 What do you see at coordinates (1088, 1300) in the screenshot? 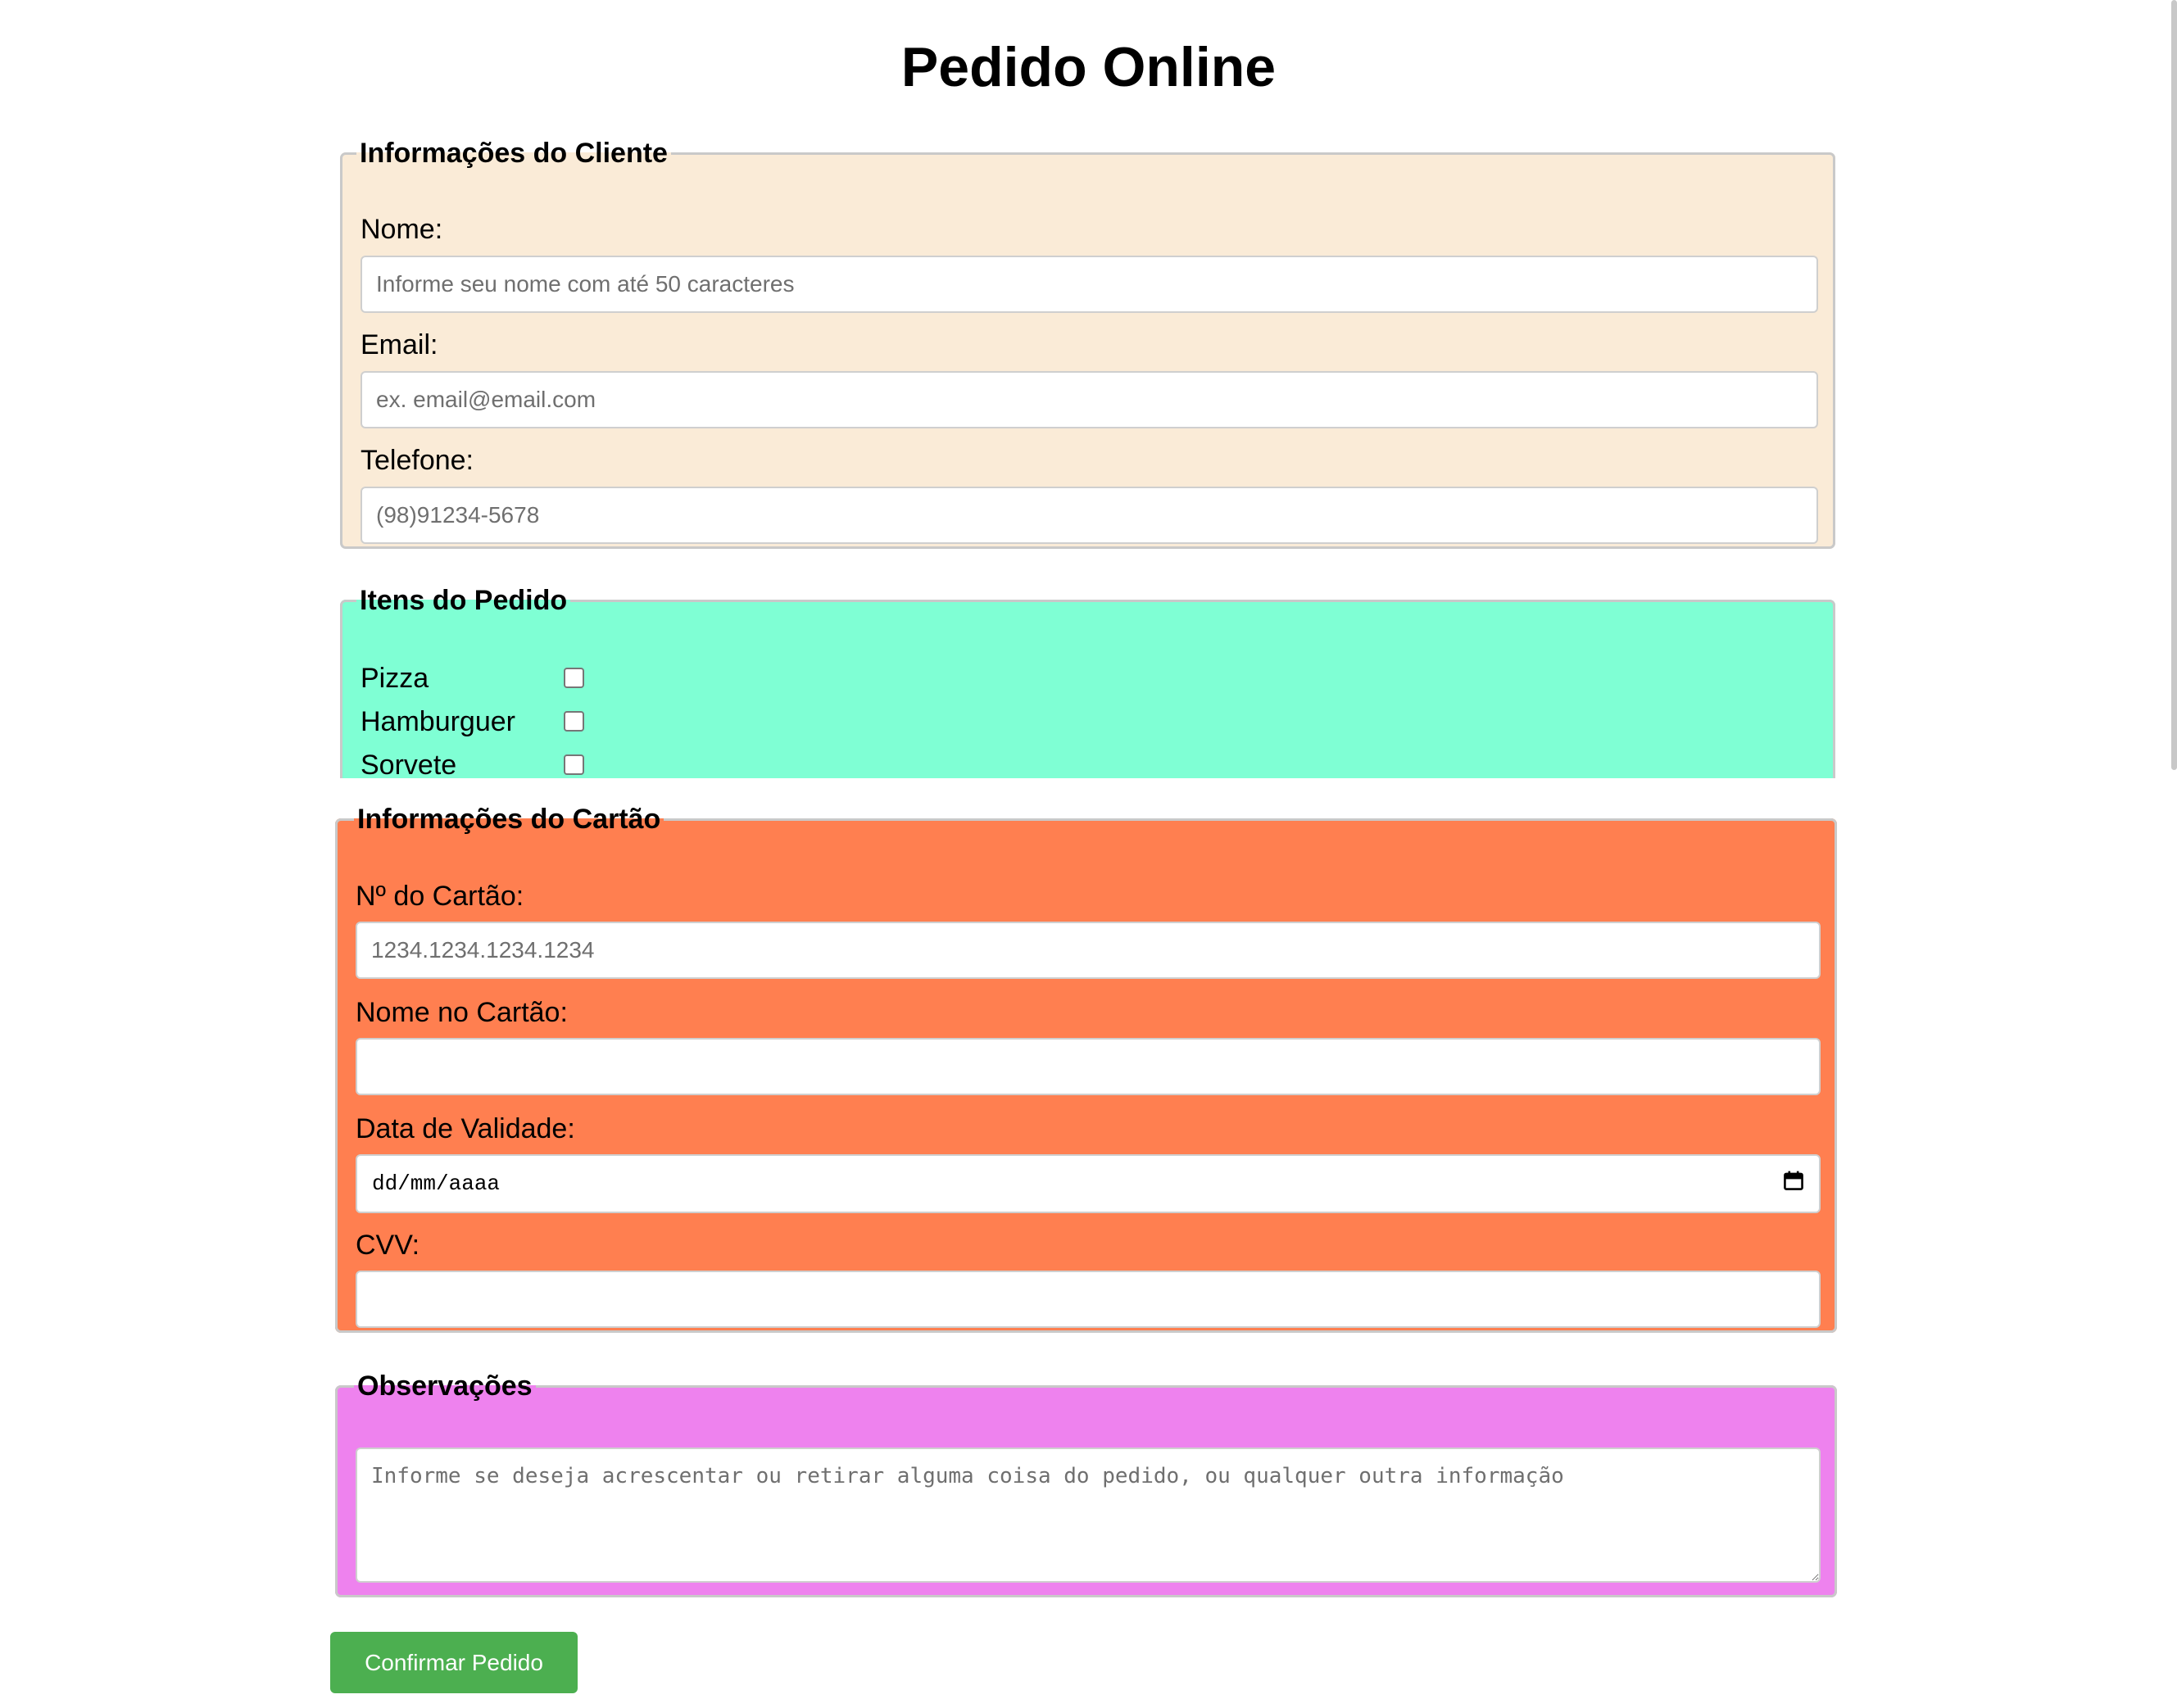
I see `cvv-input` at bounding box center [1088, 1300].